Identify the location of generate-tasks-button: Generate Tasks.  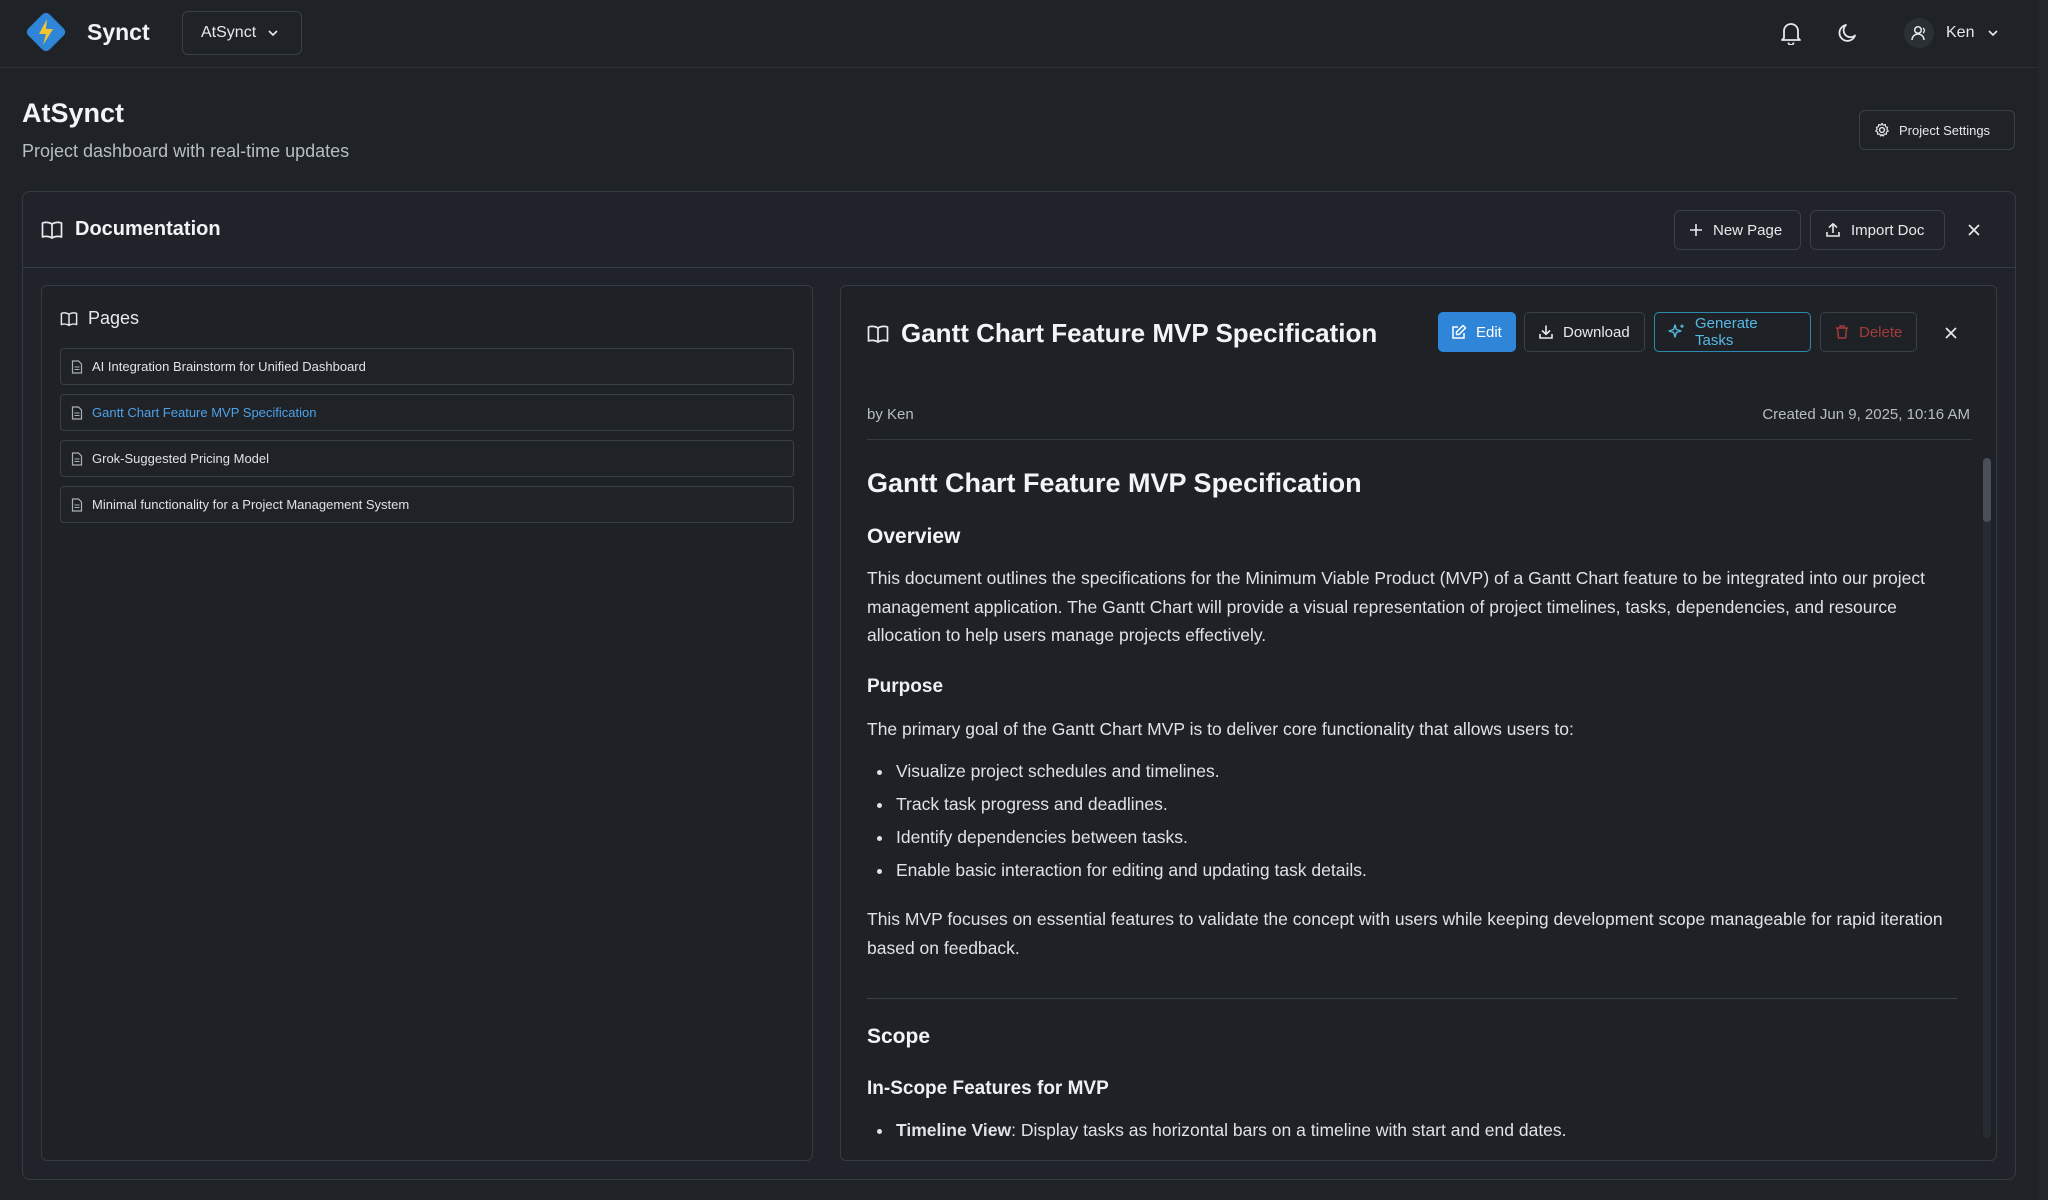
(1732, 332).